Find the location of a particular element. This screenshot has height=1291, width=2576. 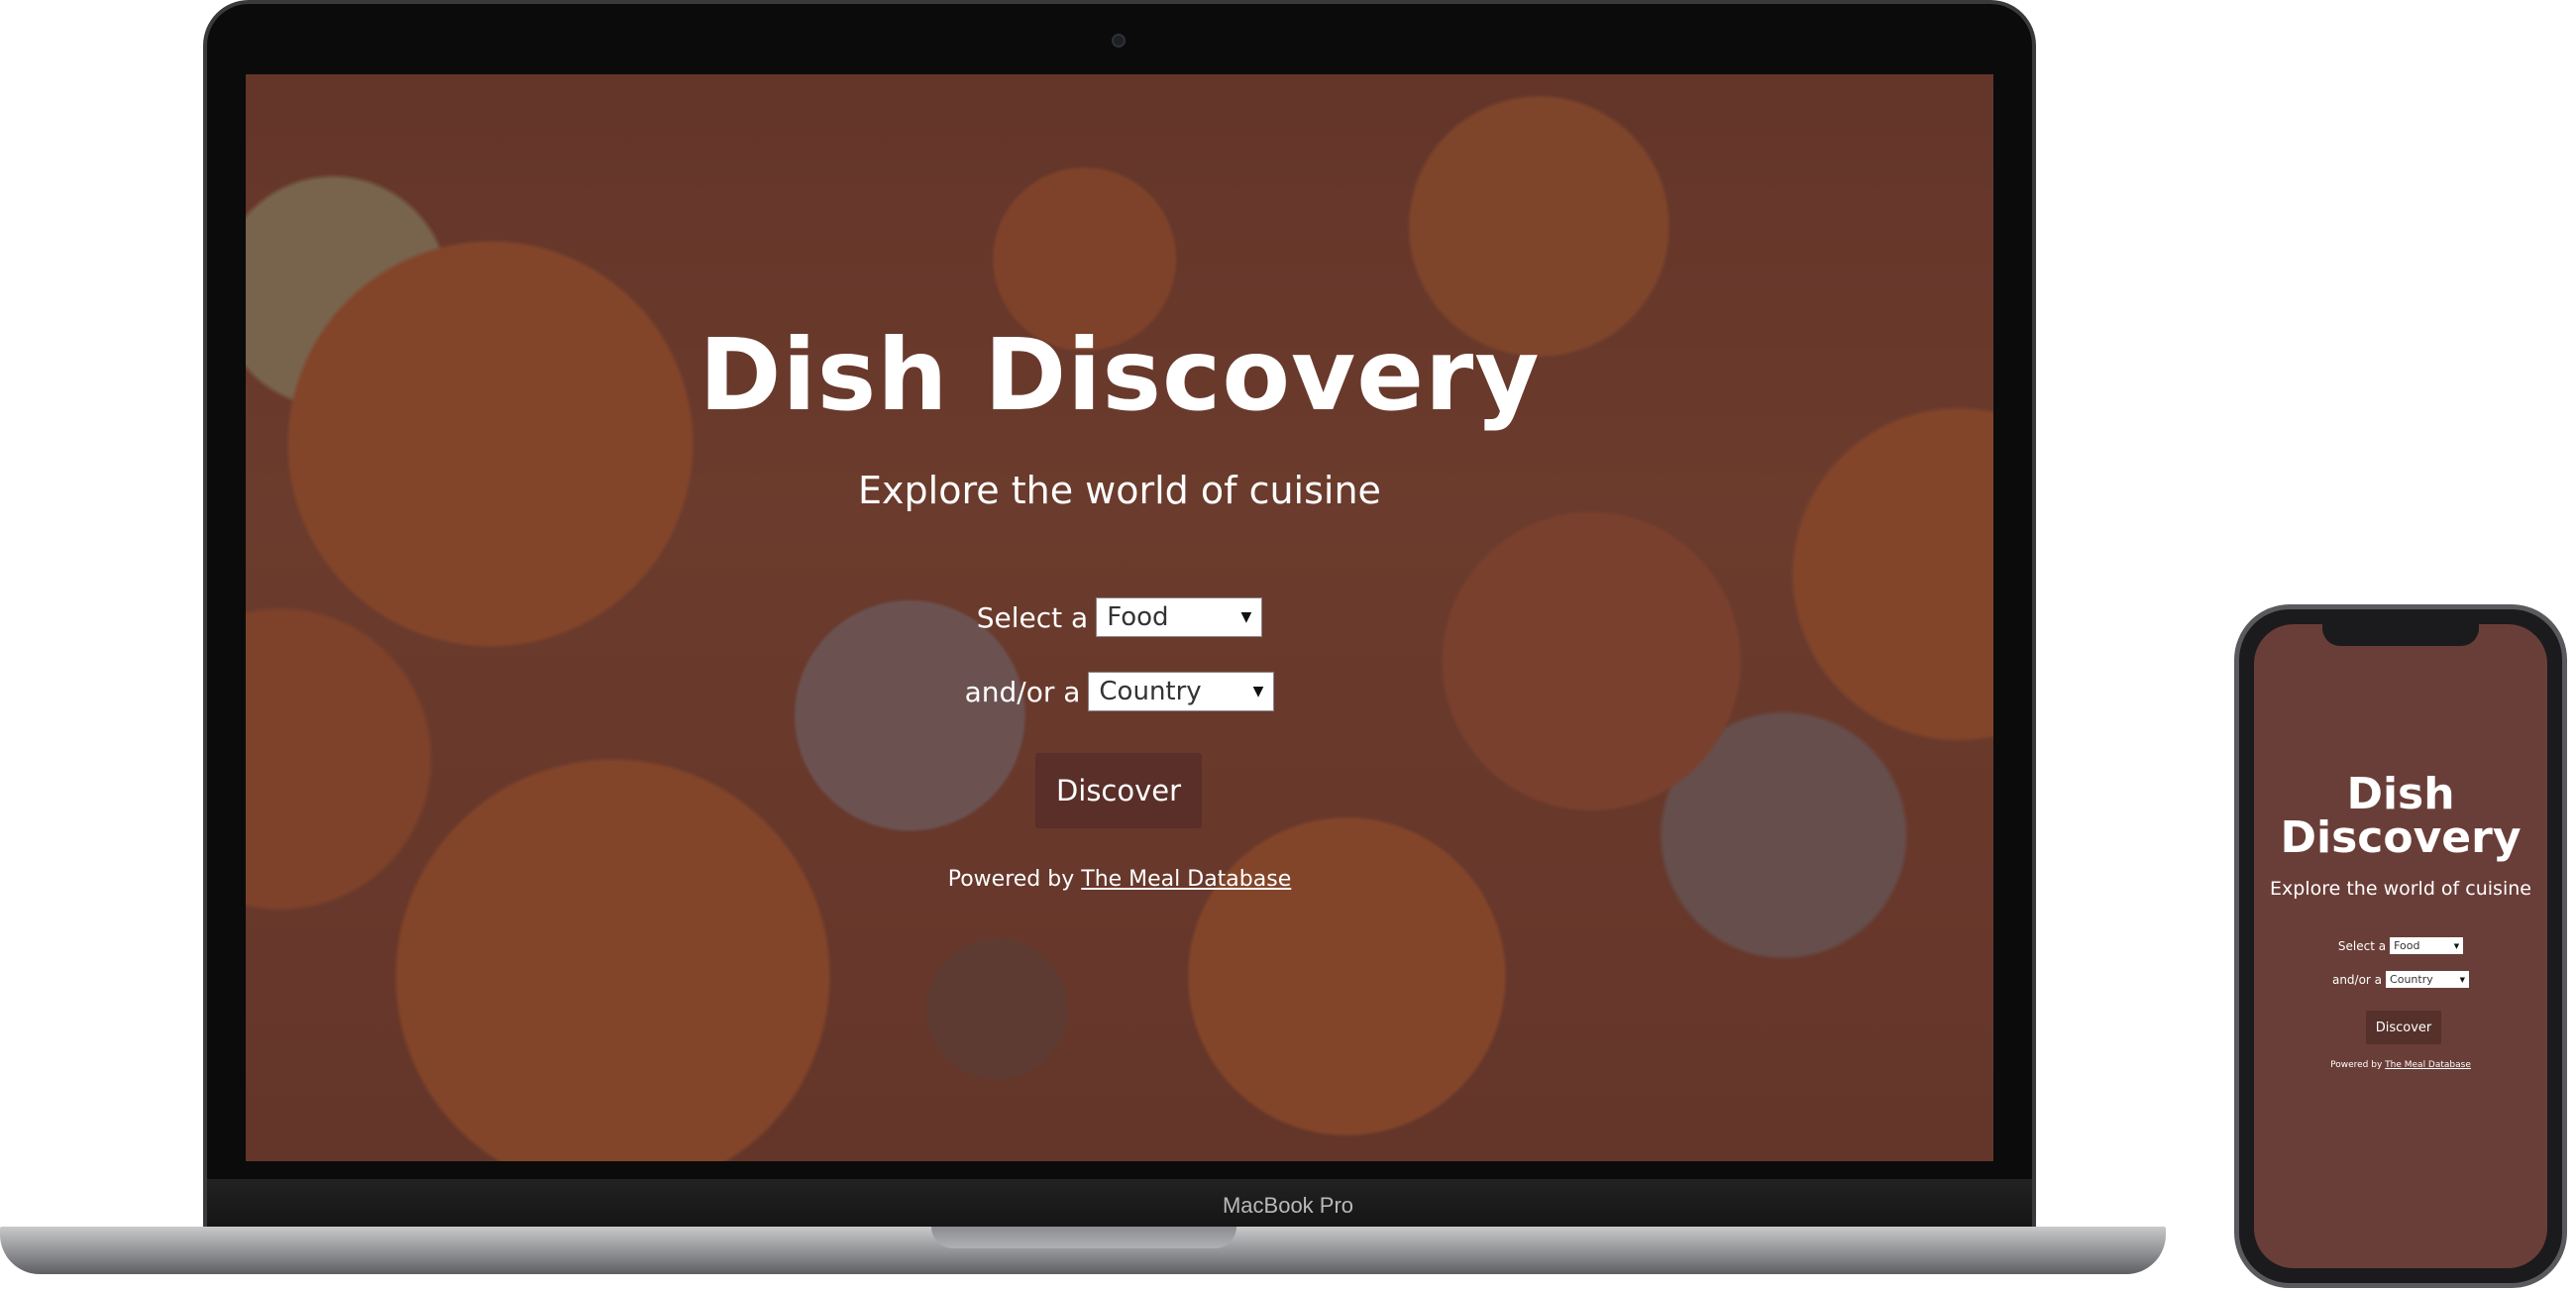

food-select-value: Food is located at coordinates (1138, 617).